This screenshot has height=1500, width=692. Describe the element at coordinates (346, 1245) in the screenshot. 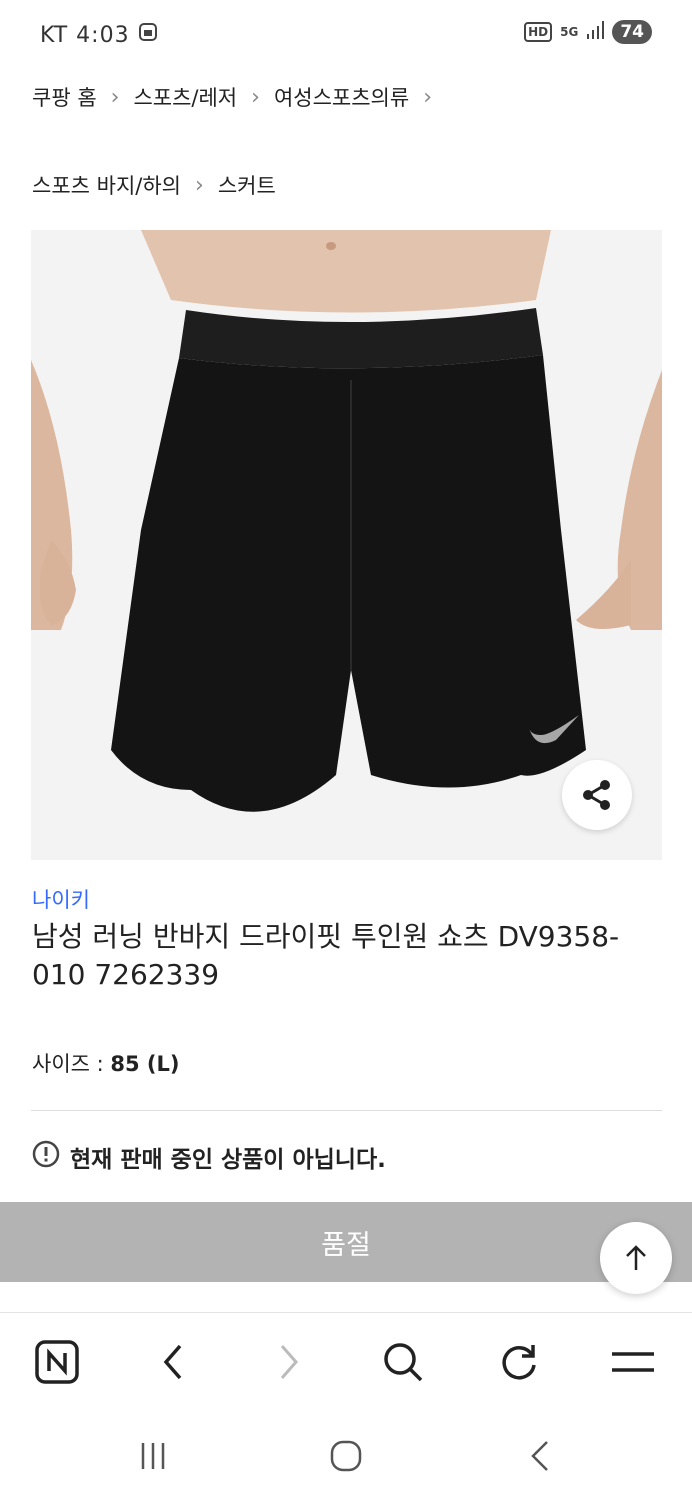

I see `soldout-label: 품절` at that location.